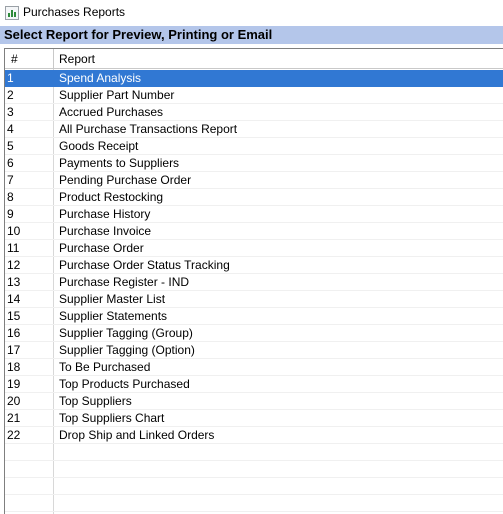 This screenshot has height=514, width=503. Describe the element at coordinates (254, 265) in the screenshot. I see `table-row: 12 Purchase Order Status Tracking` at that location.